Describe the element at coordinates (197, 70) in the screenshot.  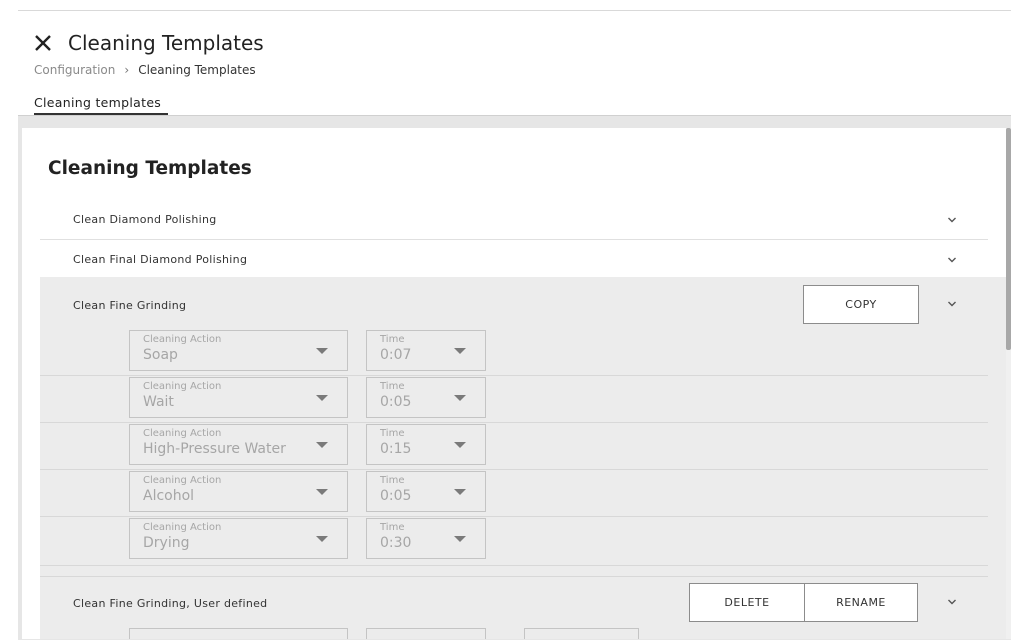
I see `breadcrumb-current: Cleaning Templates` at that location.